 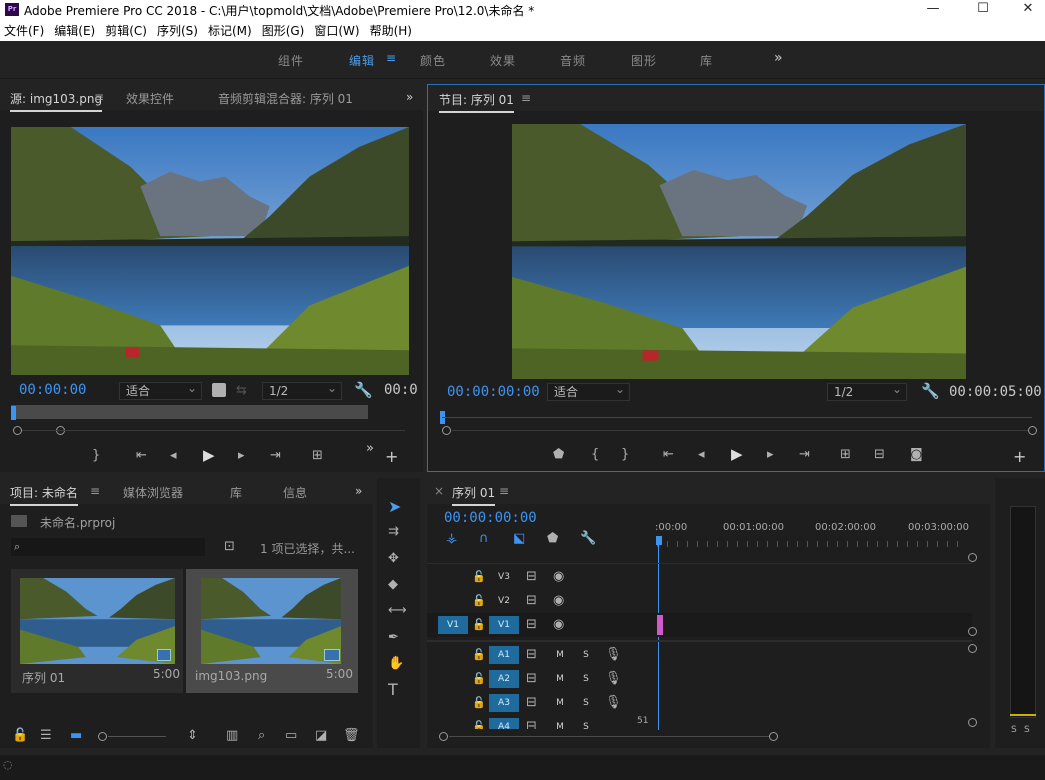 What do you see at coordinates (1014, 730) in the screenshot?
I see `audio-solo-left: S` at bounding box center [1014, 730].